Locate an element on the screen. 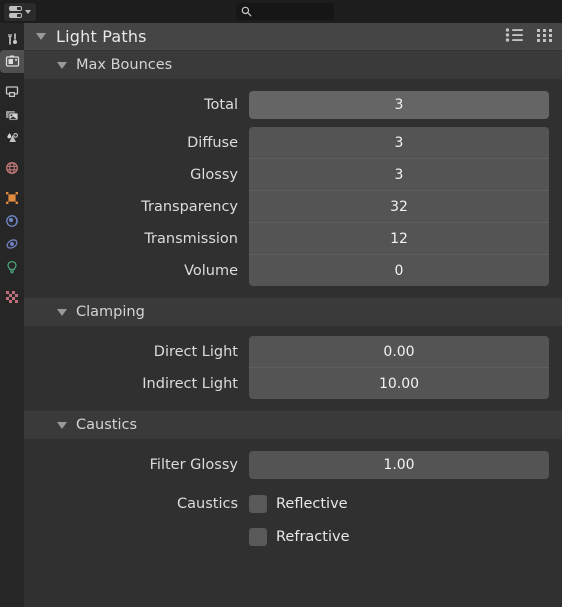 Image resolution: width=562 pixels, height=607 pixels. refractive-checkbox is located at coordinates (258, 536).